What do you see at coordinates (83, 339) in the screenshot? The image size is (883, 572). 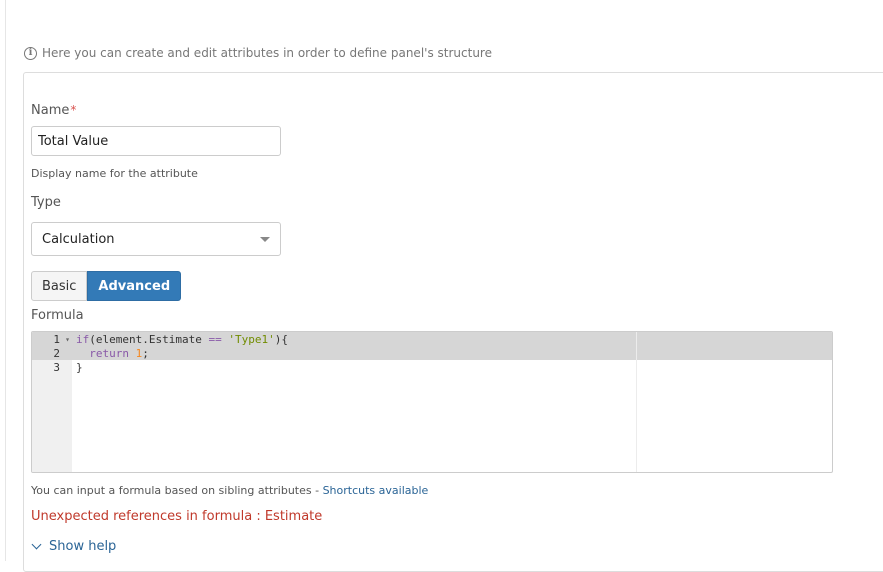 I see `code-keyword: if` at bounding box center [83, 339].